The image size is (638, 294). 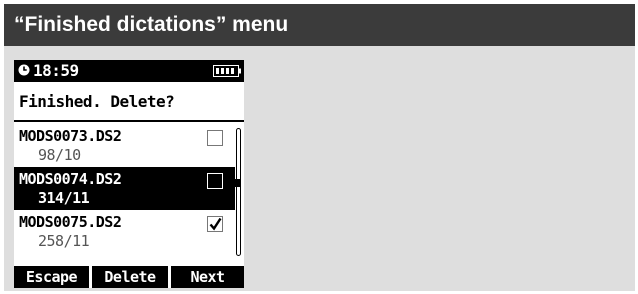 What do you see at coordinates (124, 231) in the screenshot?
I see `list-item-mods0075: MODS0075.DS2 258/11` at bounding box center [124, 231].